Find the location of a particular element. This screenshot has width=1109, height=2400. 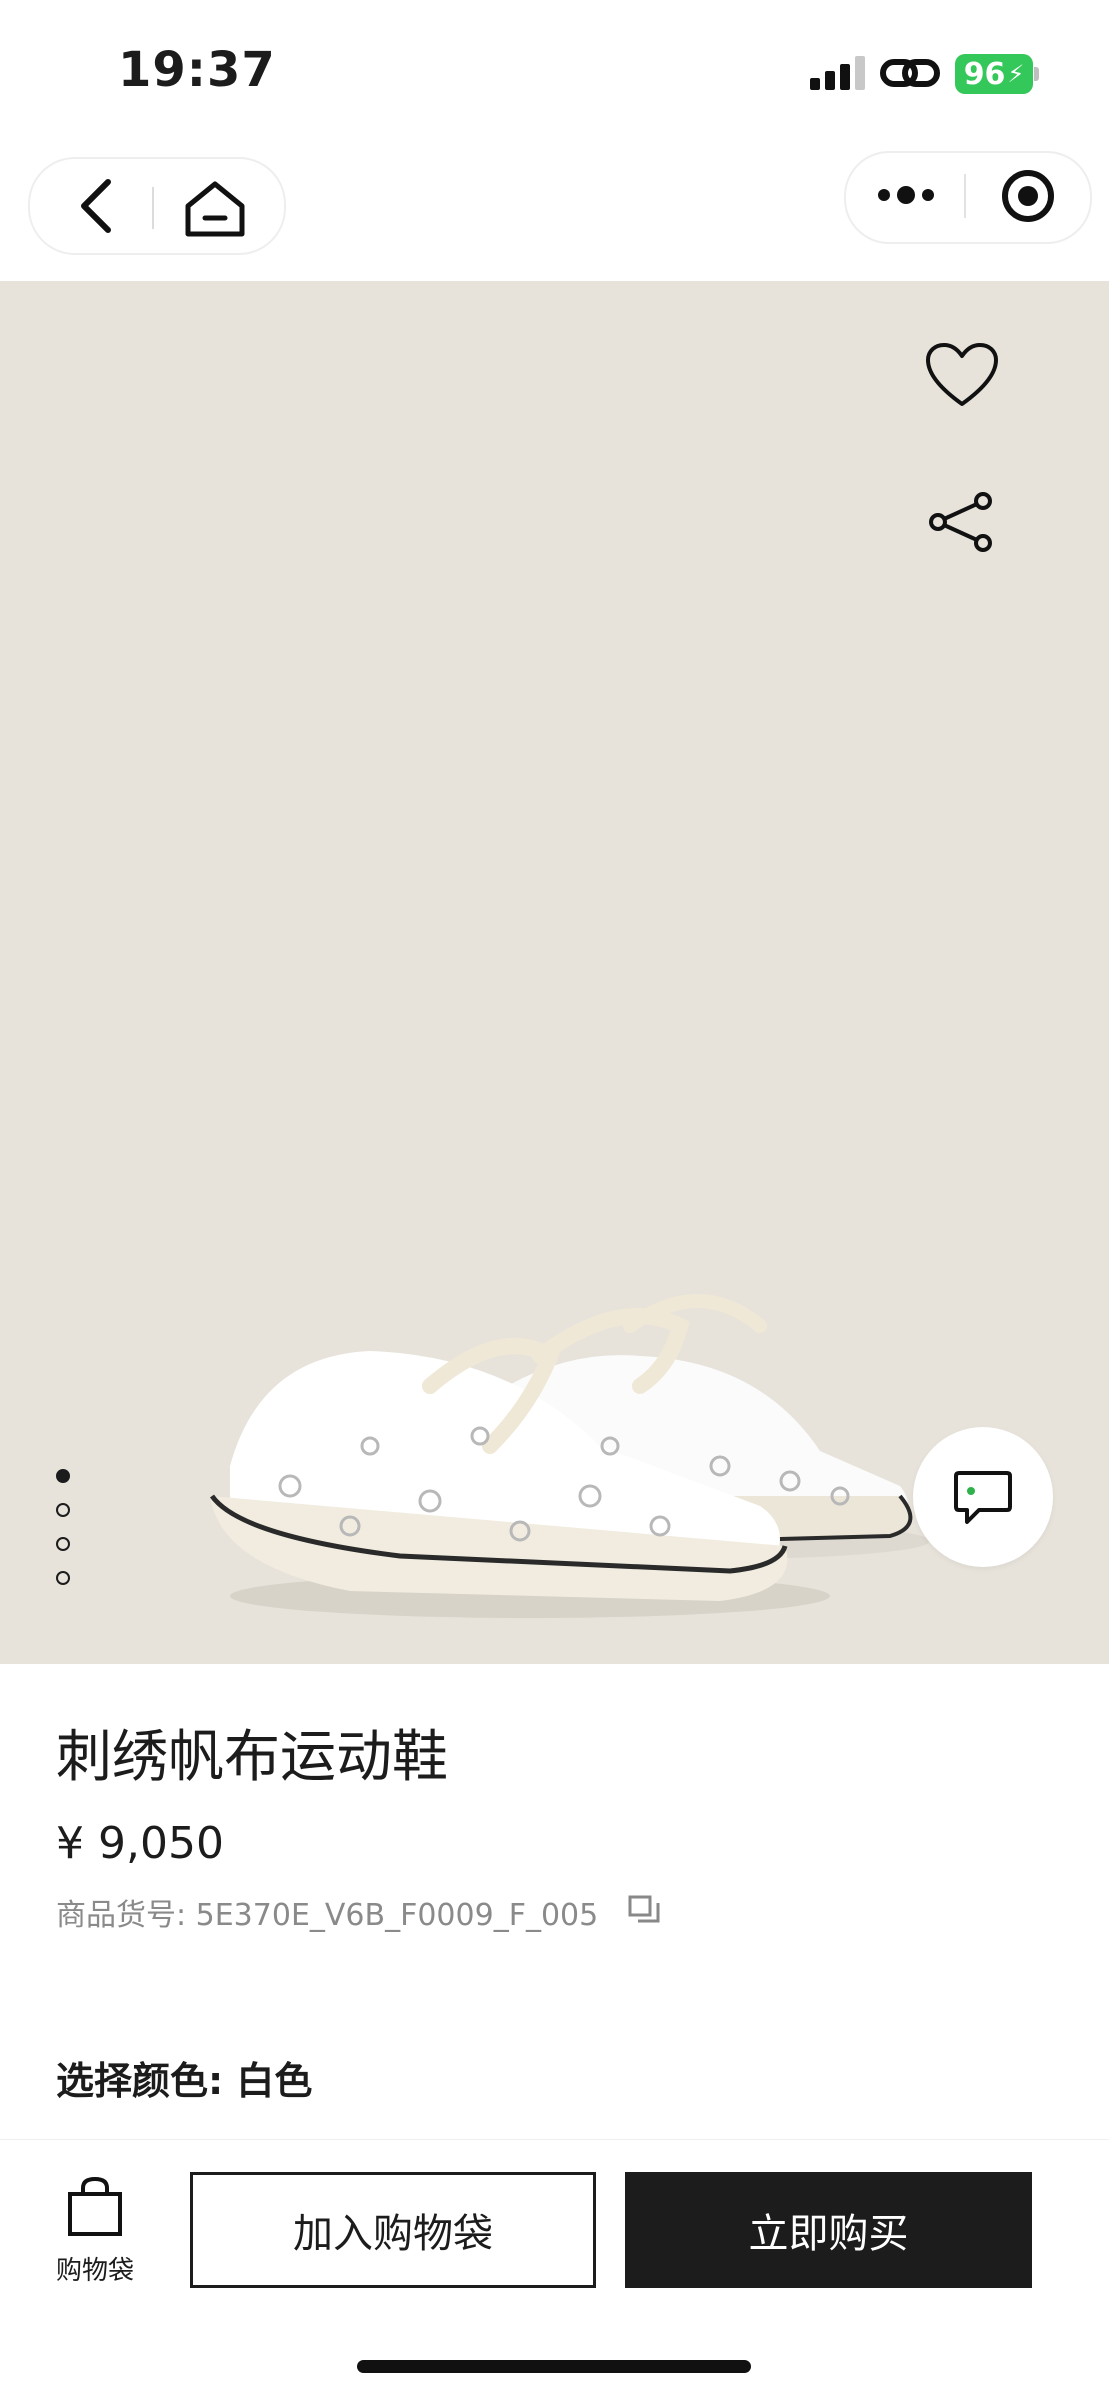

link-icon is located at coordinates (910, 73).